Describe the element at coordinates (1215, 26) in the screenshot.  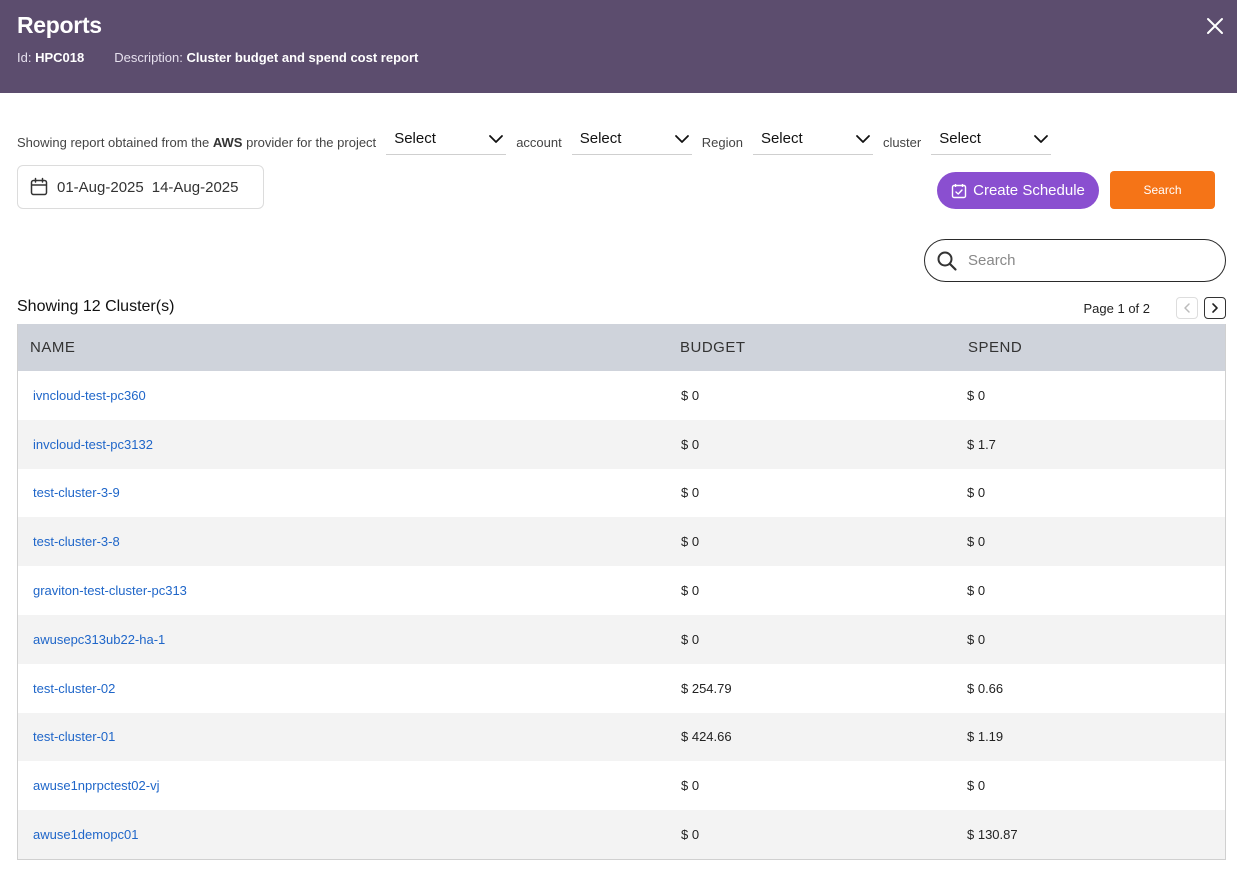
I see `close-icon` at that location.